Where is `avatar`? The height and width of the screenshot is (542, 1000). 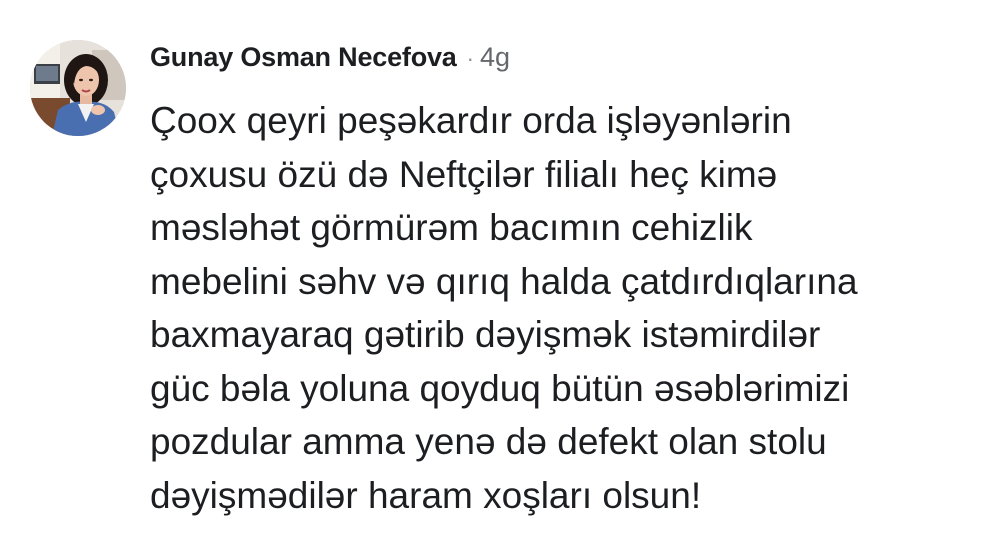
avatar is located at coordinates (78, 88).